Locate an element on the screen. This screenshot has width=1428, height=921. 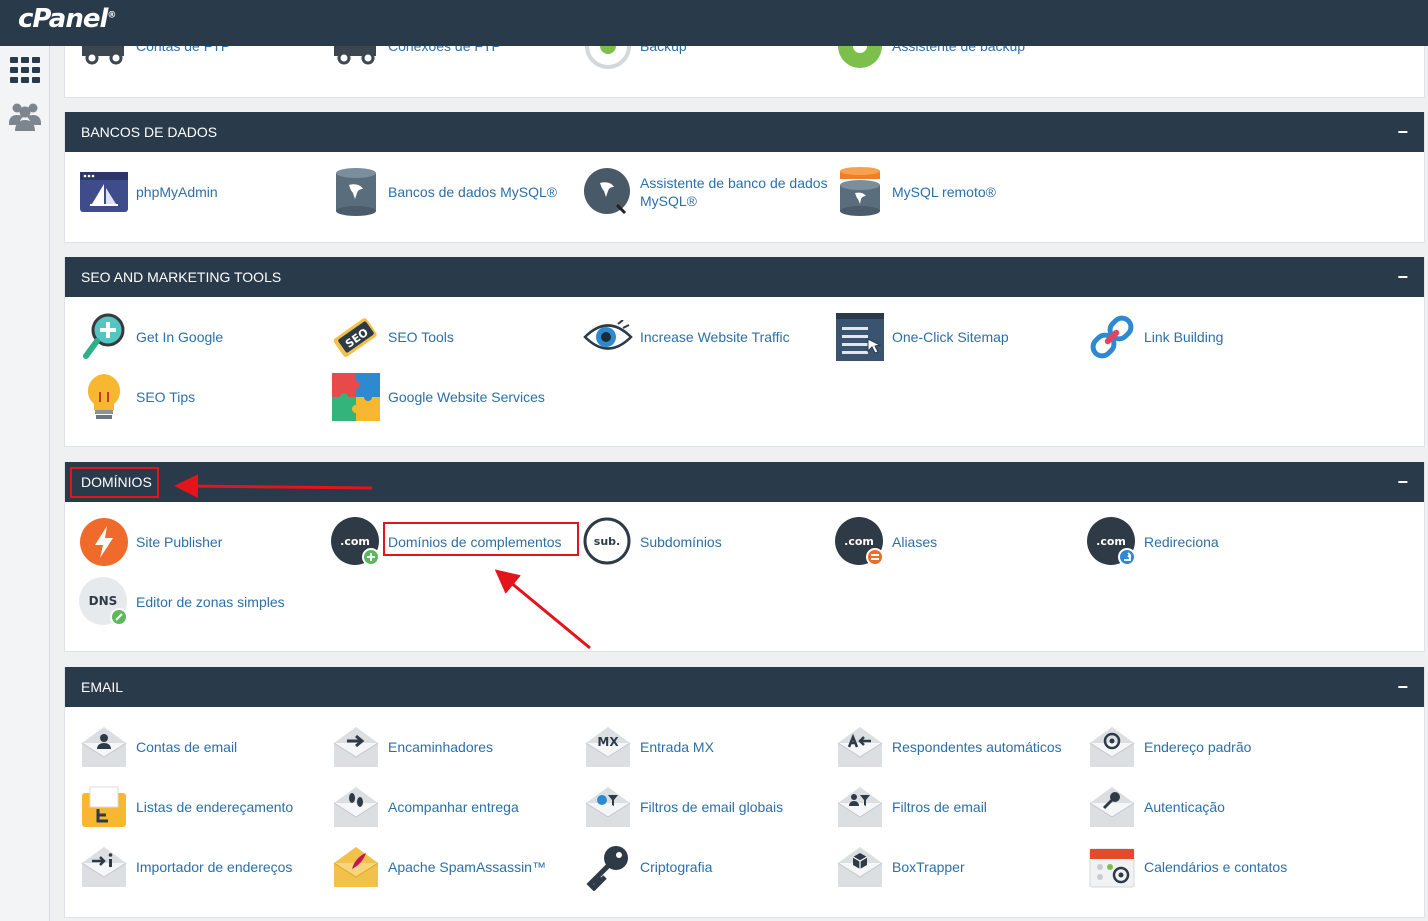
aliases-icon: .com is located at coordinates (860, 542).